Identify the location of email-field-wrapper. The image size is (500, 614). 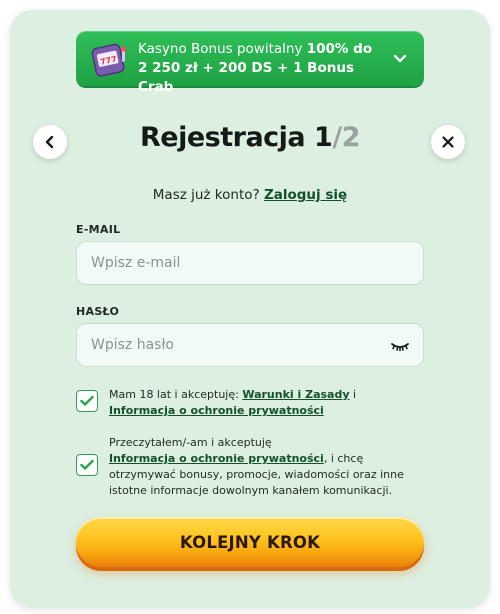
(250, 263).